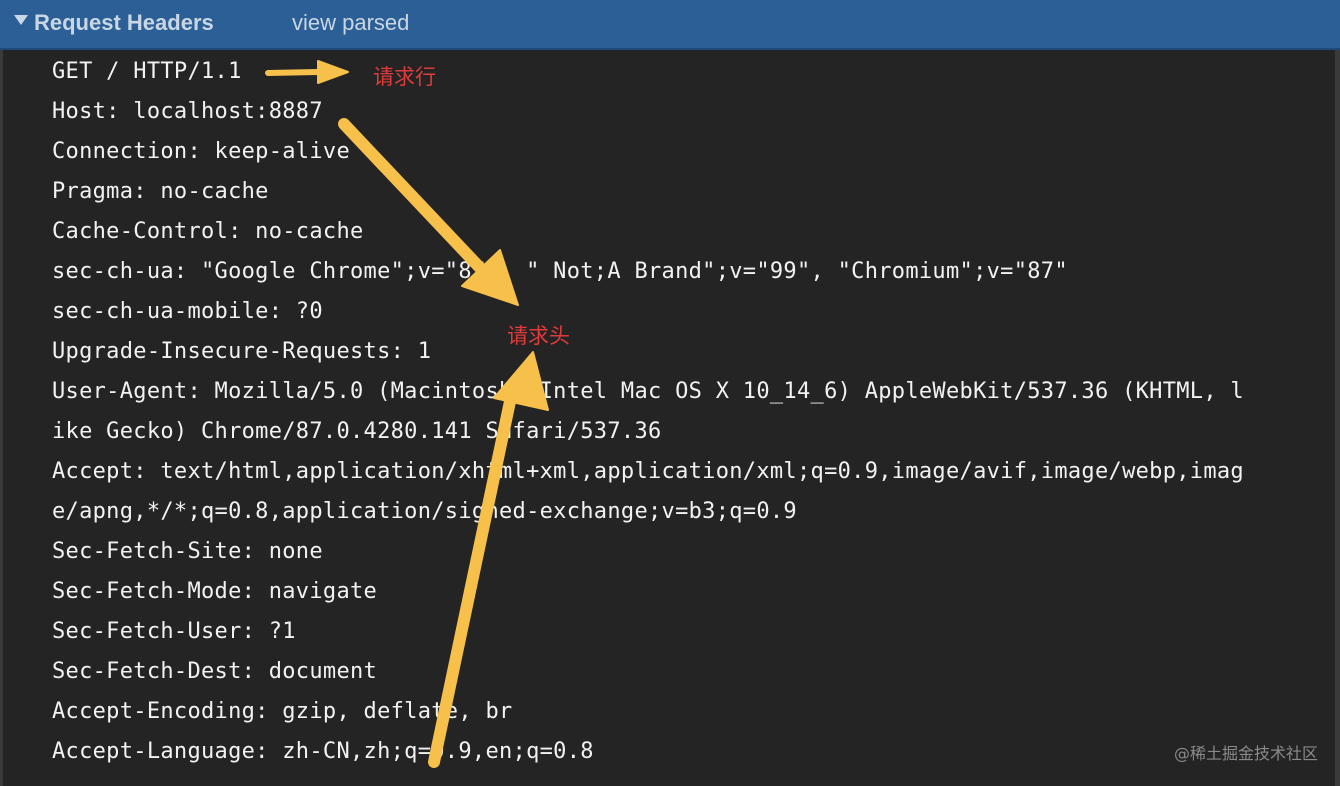 Image resolution: width=1340 pixels, height=786 pixels. I want to click on collapse-triangle-icon, so click(21, 20).